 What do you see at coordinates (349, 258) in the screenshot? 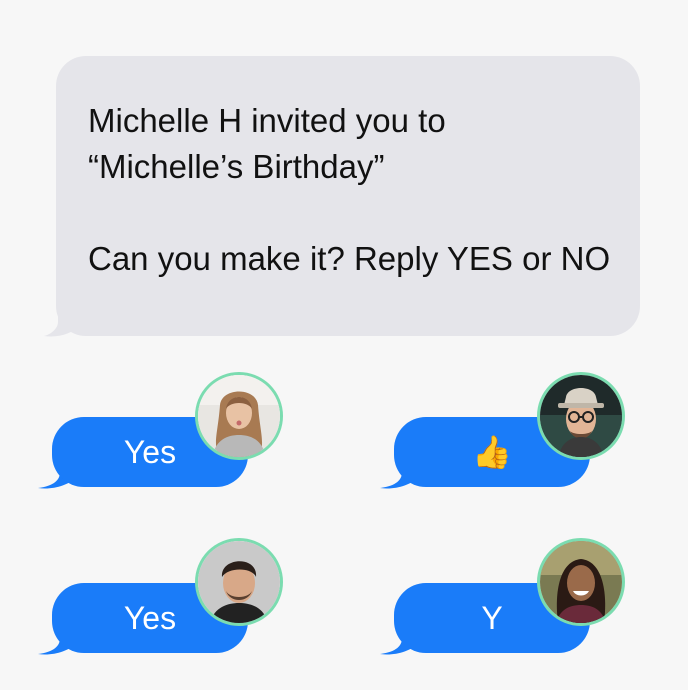
I see `invite-line-3: Can you make it? Reply YES or NO` at bounding box center [349, 258].